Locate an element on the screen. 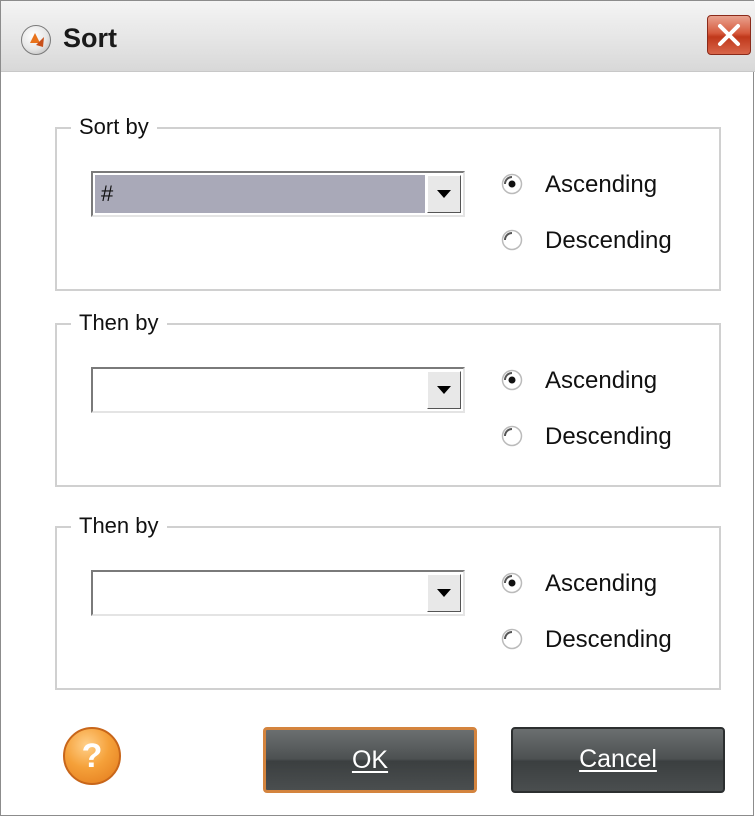 This screenshot has height=818, width=756. app-logo-icon is located at coordinates (36, 40).